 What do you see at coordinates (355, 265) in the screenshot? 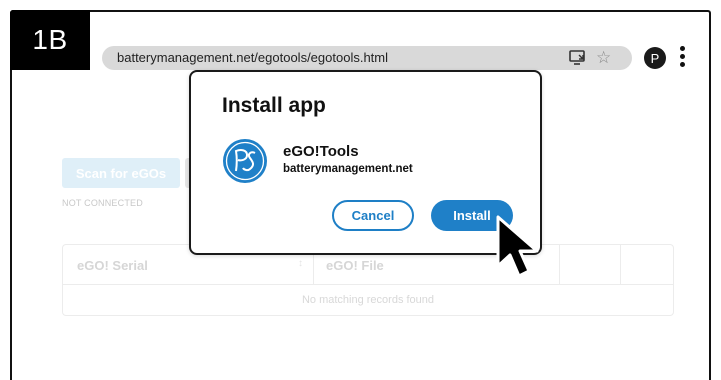
I see `column-header-file: eGO! File` at bounding box center [355, 265].